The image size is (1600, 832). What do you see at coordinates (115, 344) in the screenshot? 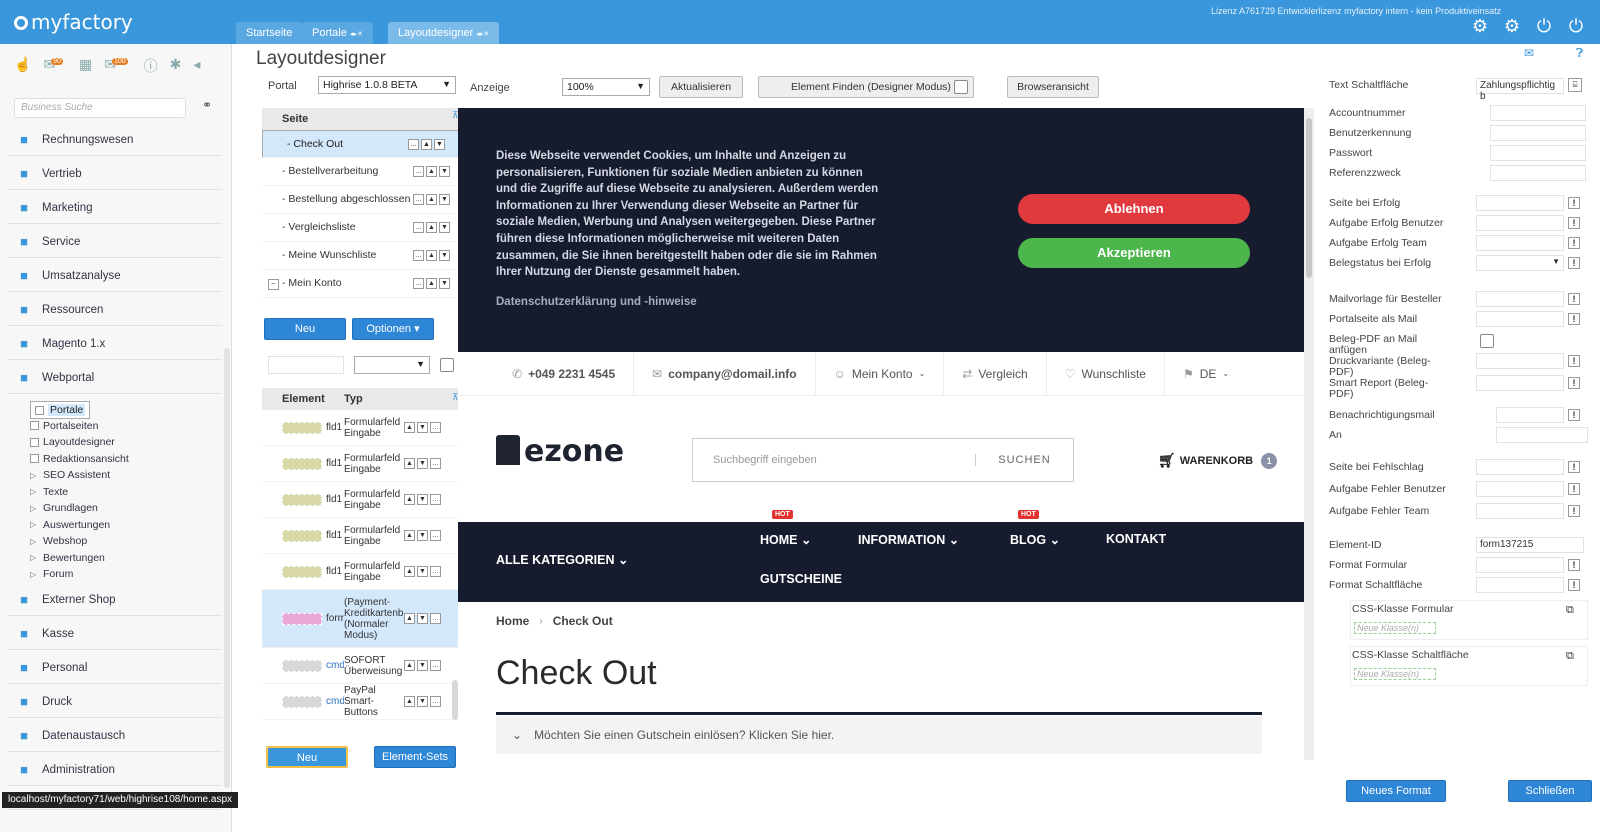
I see `sidebar-item-magento-1-x: ■ Magento 1.x` at bounding box center [115, 344].